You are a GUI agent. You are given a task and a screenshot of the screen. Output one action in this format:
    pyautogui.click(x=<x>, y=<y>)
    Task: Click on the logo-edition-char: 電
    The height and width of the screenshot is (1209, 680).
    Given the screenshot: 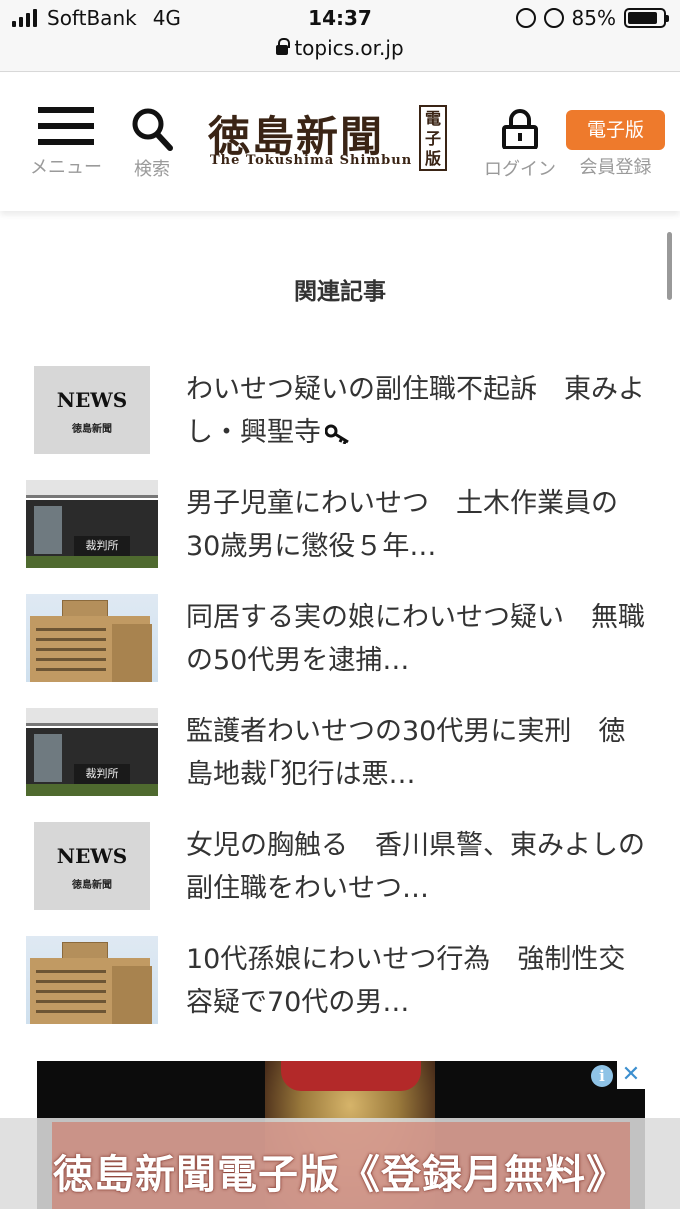 What is the action you would take?
    pyautogui.click(x=432, y=118)
    